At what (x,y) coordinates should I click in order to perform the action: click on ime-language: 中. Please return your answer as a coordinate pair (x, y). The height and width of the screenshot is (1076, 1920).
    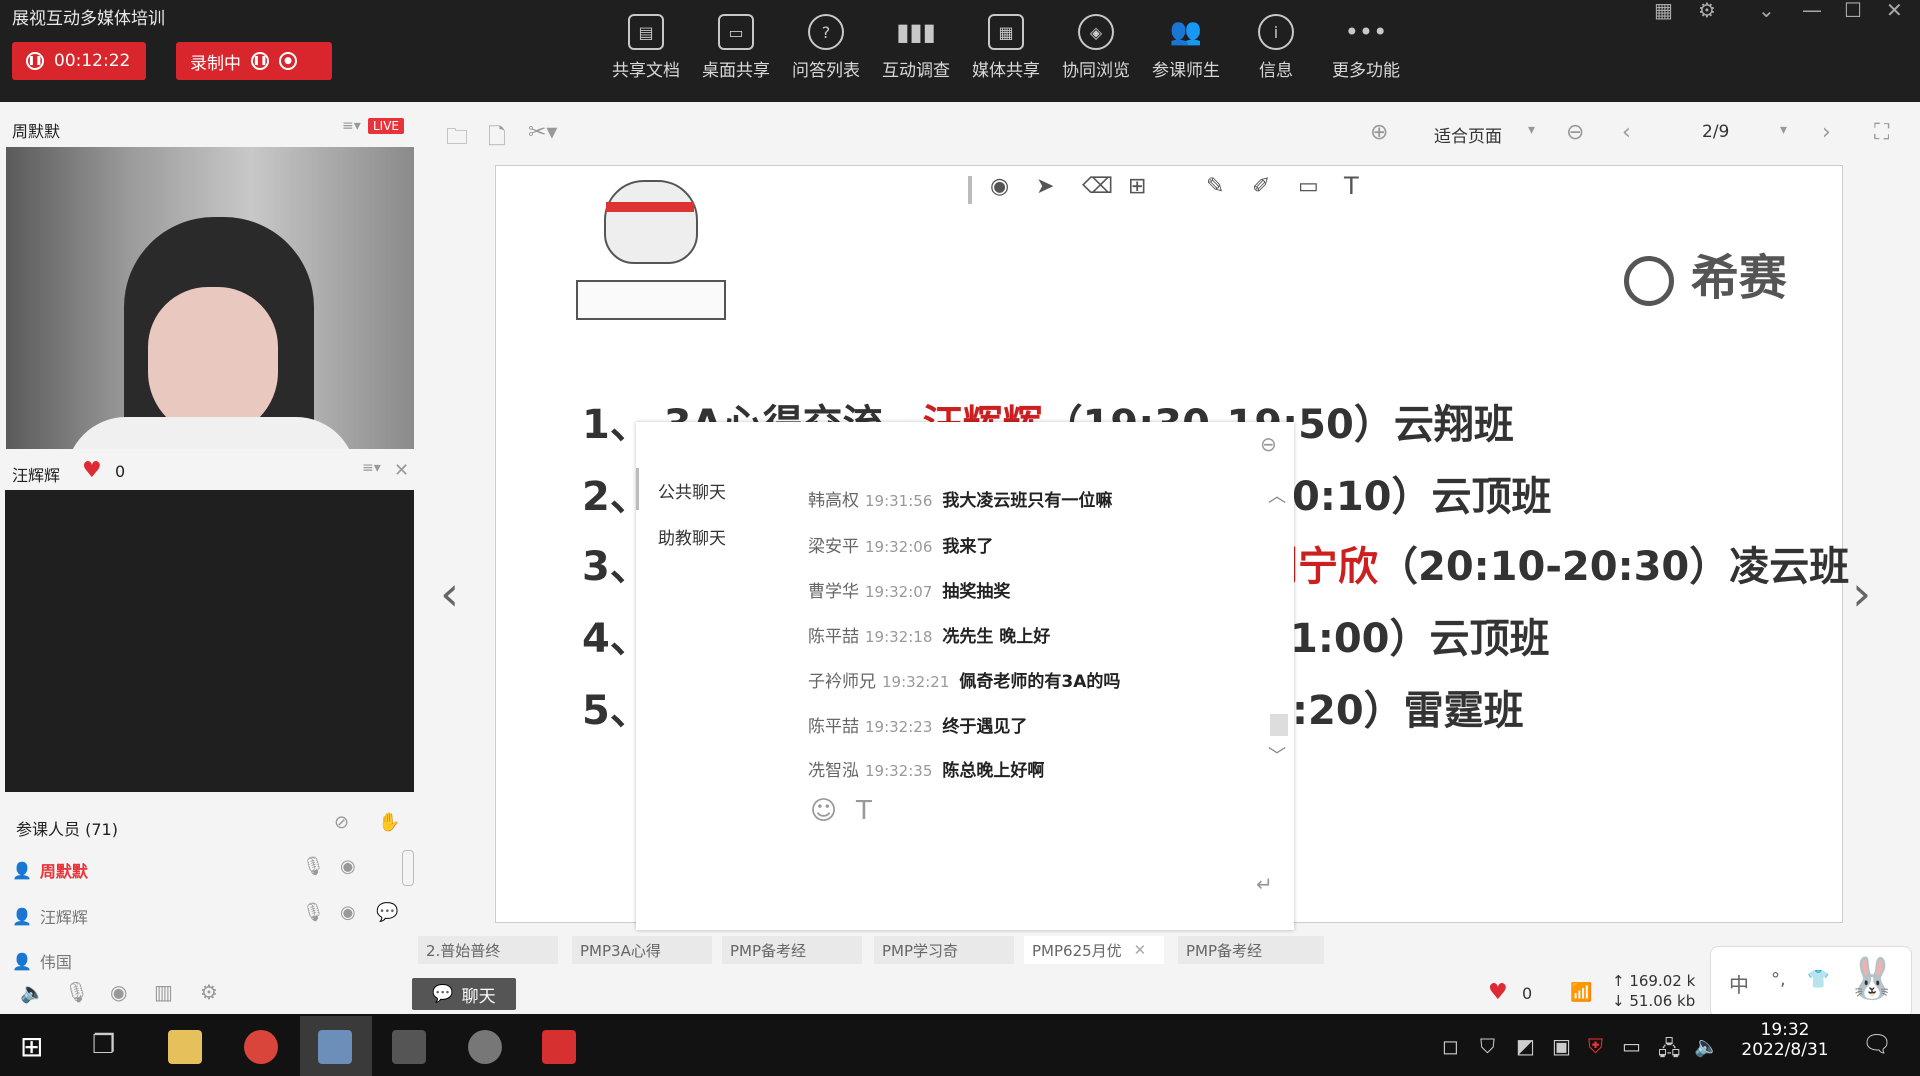
    Looking at the image, I should click on (1739, 983).